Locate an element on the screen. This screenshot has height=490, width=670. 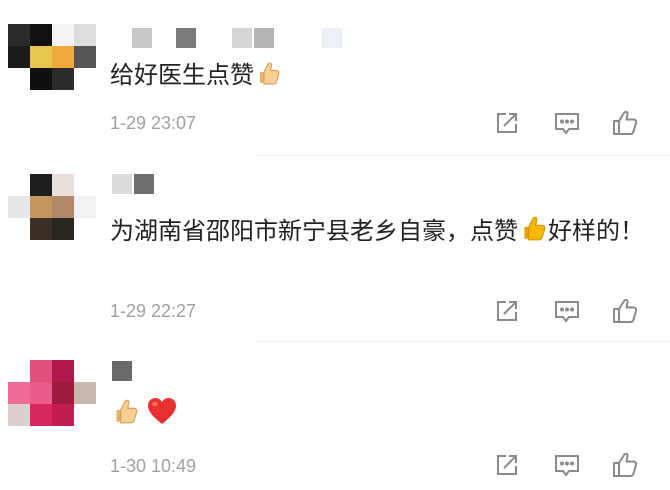
red-heart-icon is located at coordinates (162, 416).